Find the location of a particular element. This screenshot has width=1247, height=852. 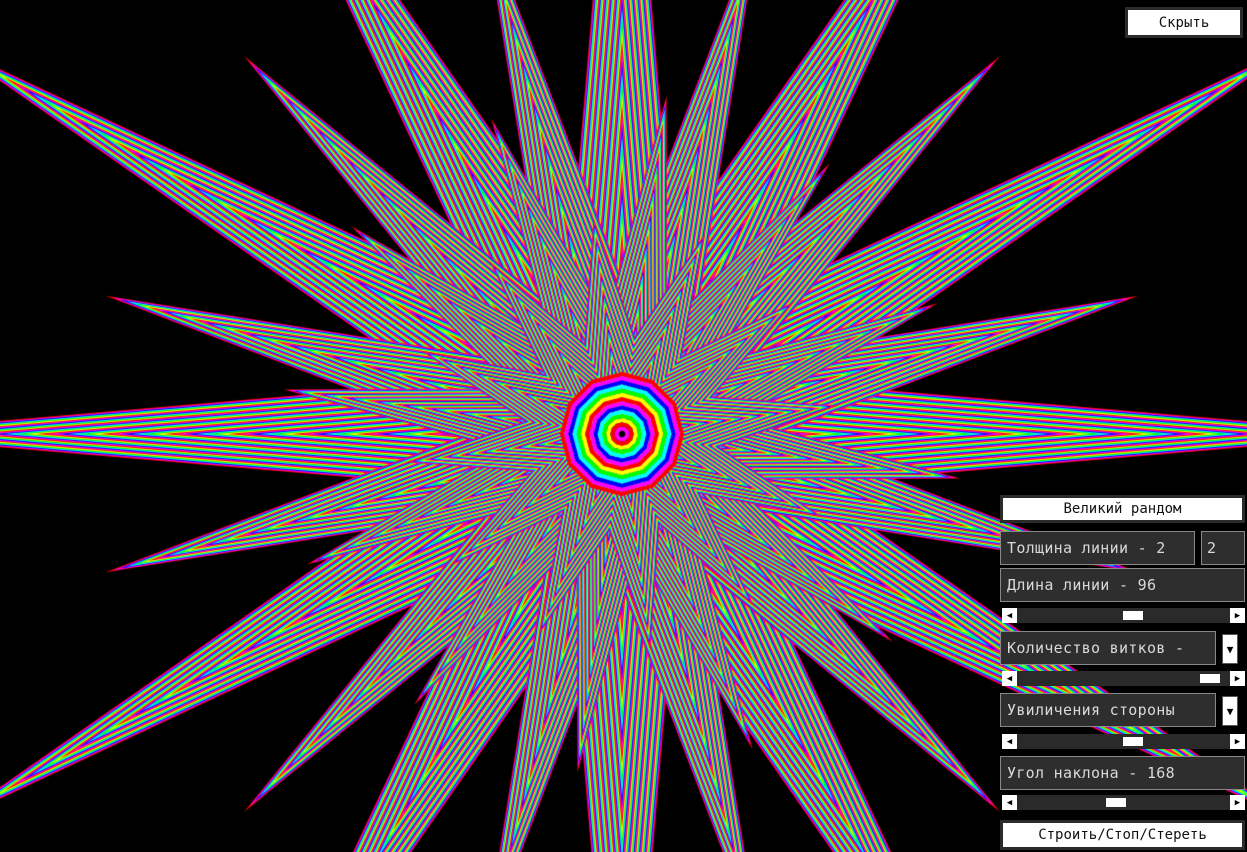

line-thickness-label: Толщина линии - 2 is located at coordinates (1097, 548).